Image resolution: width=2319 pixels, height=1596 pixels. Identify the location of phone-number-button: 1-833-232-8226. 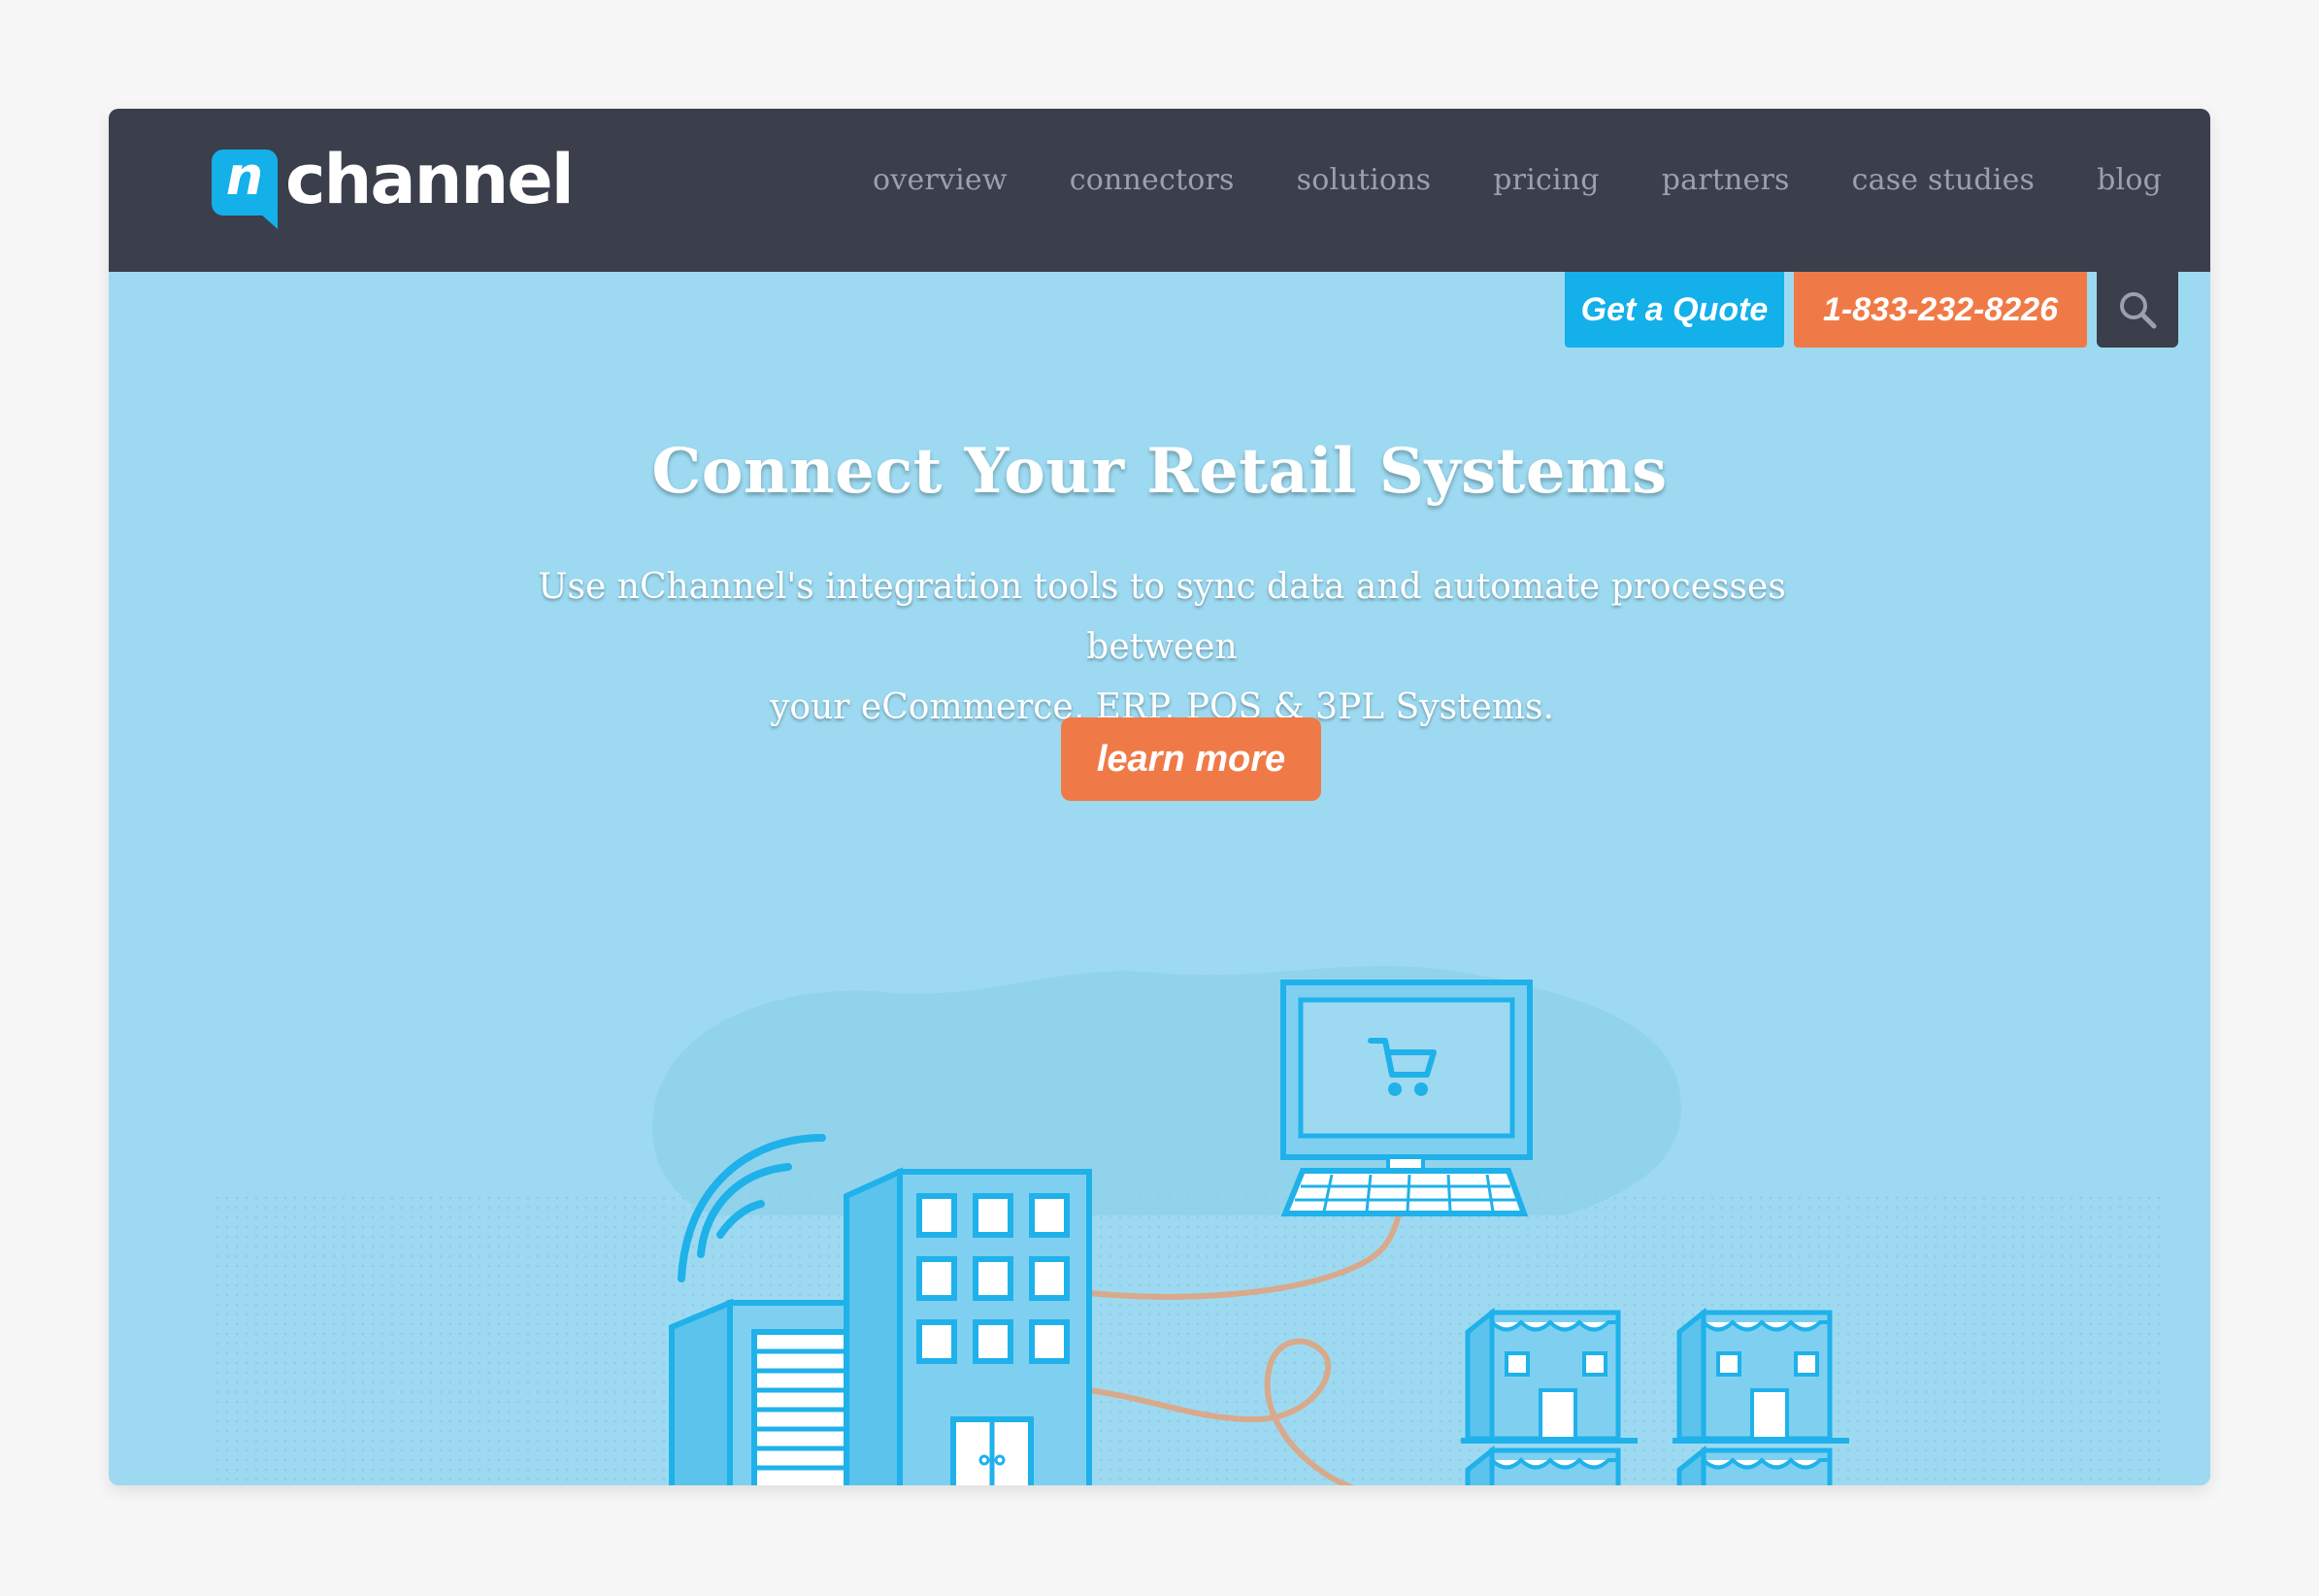
(1940, 310).